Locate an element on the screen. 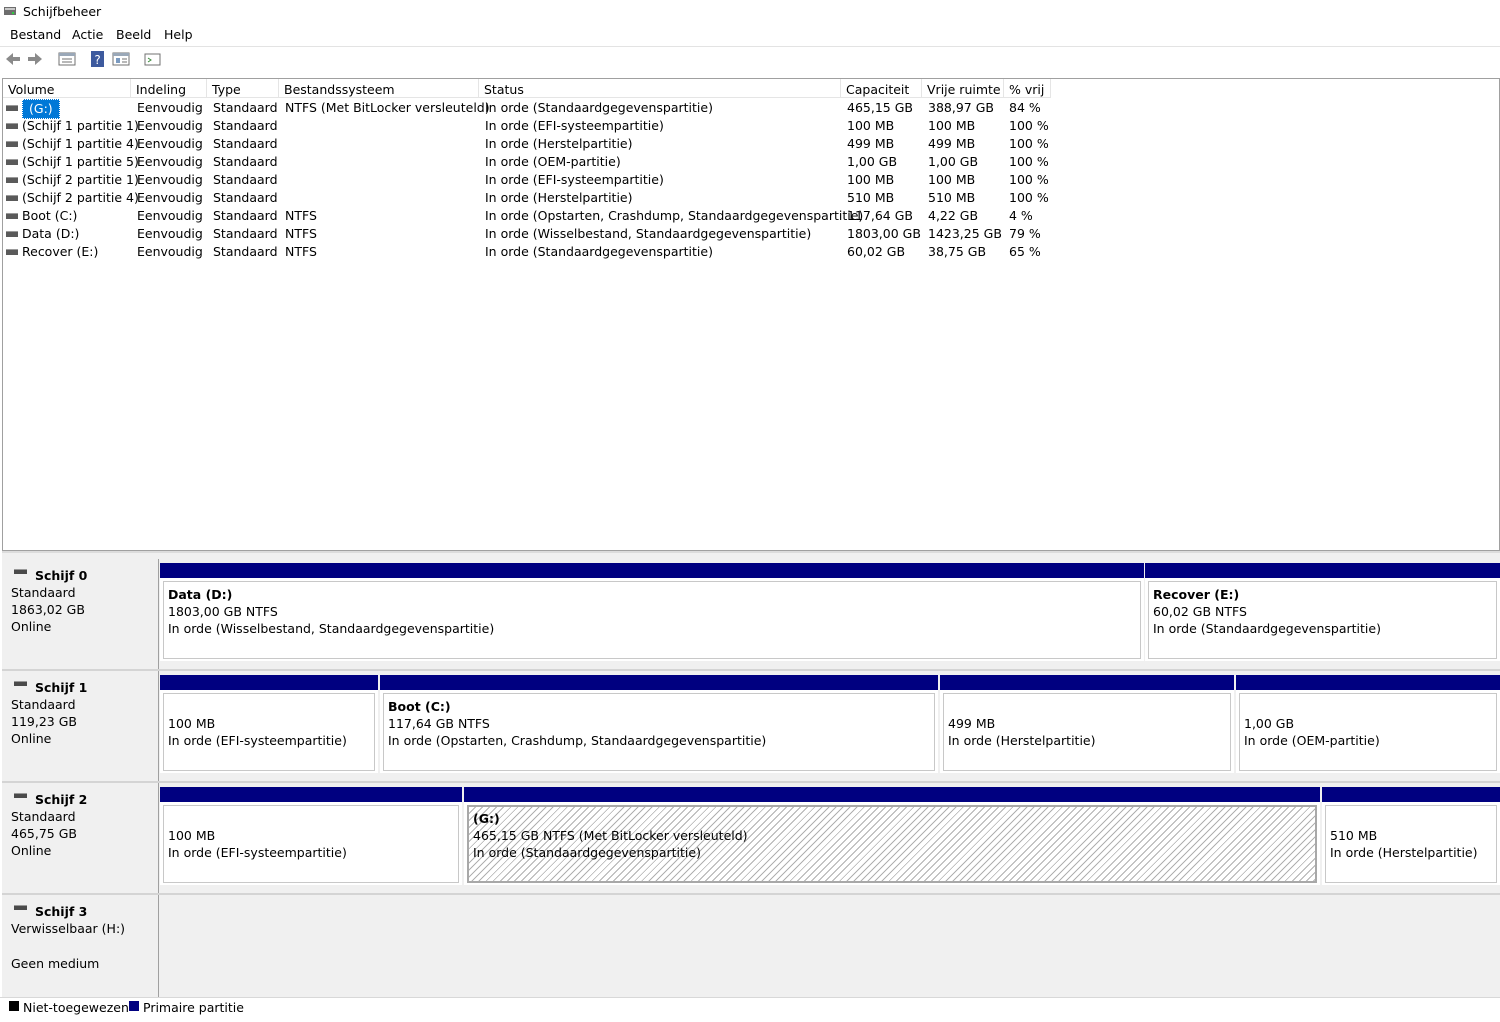 The image size is (1500, 1022). cell-status: In orde (EFI-systeempartitie) is located at coordinates (574, 179).